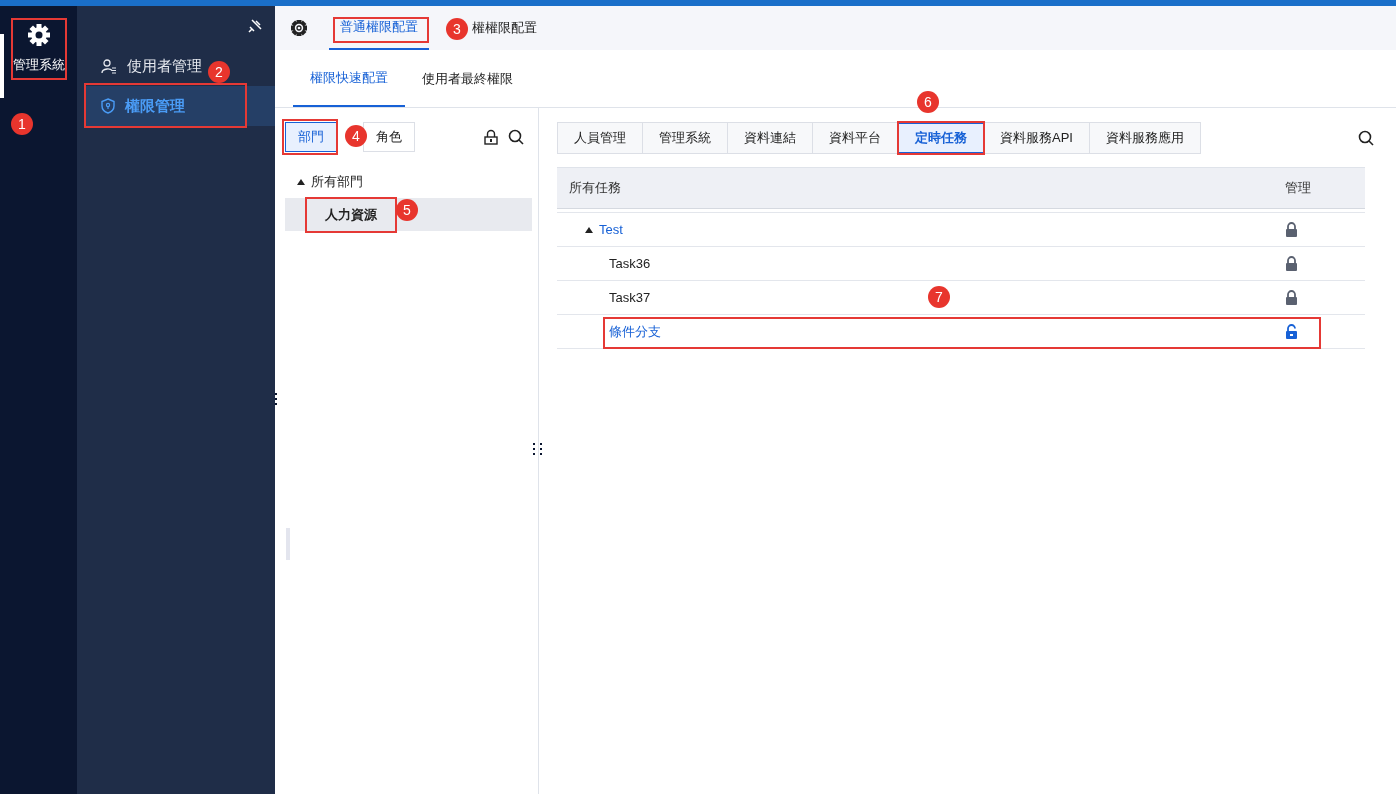 The height and width of the screenshot is (794, 1396). Describe the element at coordinates (109, 66) in the screenshot. I see `user-icon` at that location.